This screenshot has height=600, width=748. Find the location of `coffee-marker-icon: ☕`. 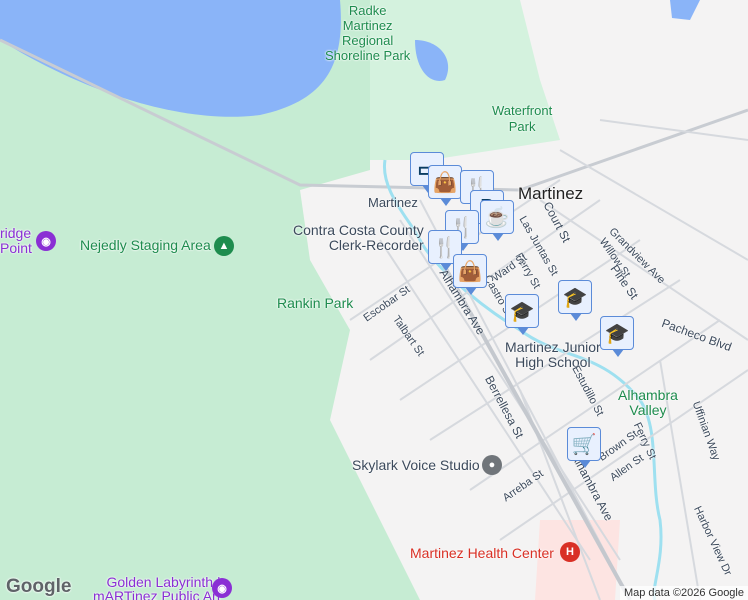

coffee-marker-icon: ☕ is located at coordinates (497, 220).